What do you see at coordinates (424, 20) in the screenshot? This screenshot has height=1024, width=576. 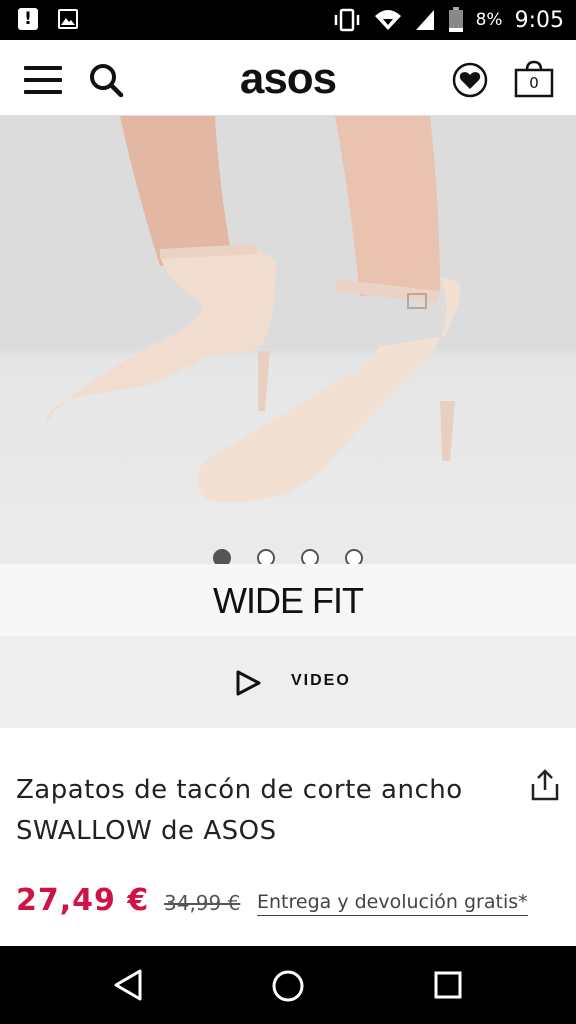 I see `signal-icon` at bounding box center [424, 20].